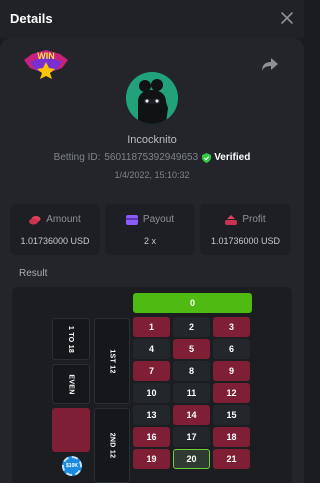 Image resolution: width=320 pixels, height=483 pixels. Describe the element at coordinates (152, 175) in the screenshot. I see `bet-datetime: 1/4/2022, 15:10:32` at that location.